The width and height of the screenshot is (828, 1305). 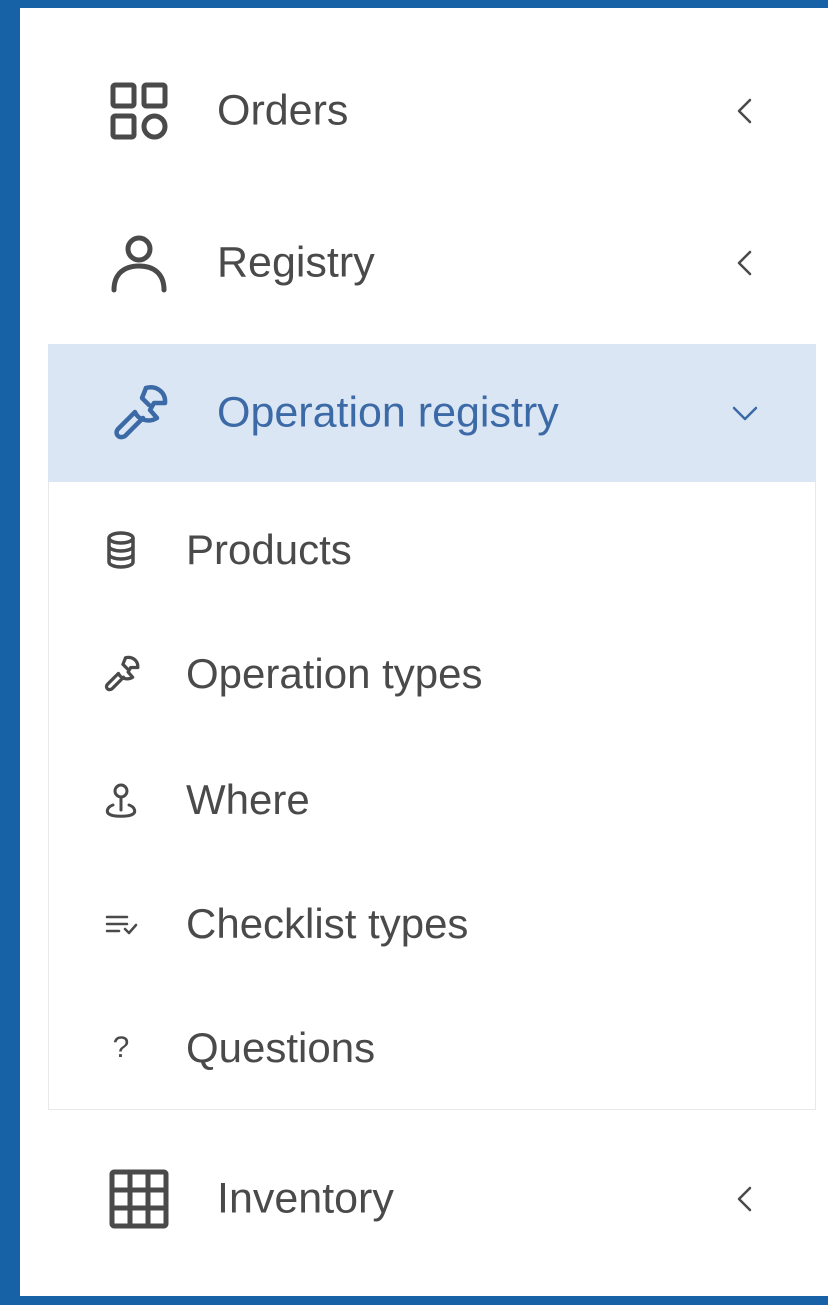 What do you see at coordinates (121, 1047) in the screenshot?
I see `question-icon: ?` at bounding box center [121, 1047].